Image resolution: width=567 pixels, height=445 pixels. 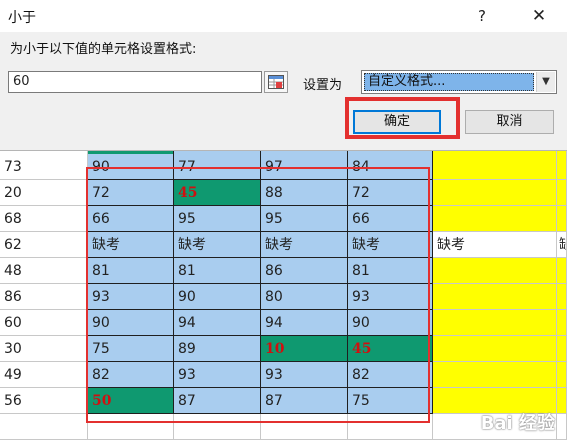 I want to click on row-value-cell: 68, so click(x=44, y=219).